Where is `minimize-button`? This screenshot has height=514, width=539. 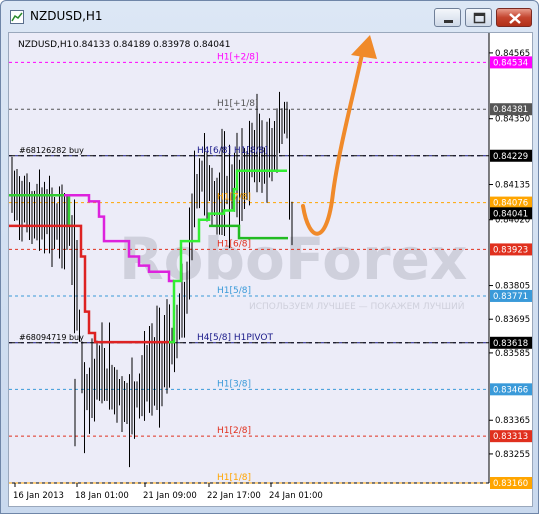 minimize-button is located at coordinates (447, 17).